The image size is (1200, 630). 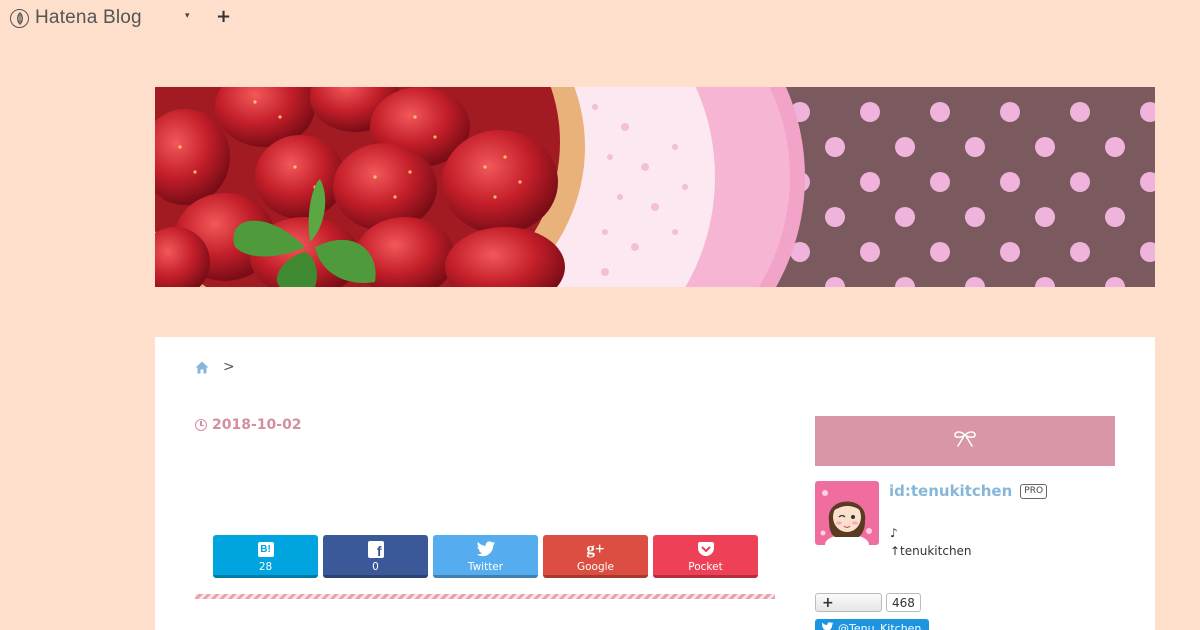 What do you see at coordinates (894, 533) in the screenshot?
I see `profile-bio-line: ♪` at bounding box center [894, 533].